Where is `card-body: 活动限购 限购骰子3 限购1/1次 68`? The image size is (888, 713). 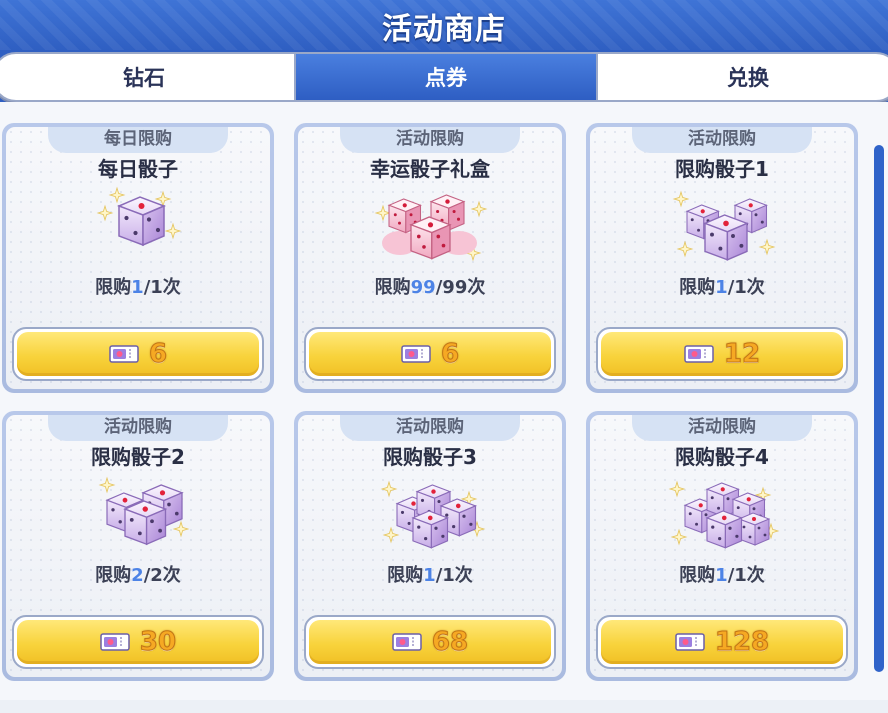 card-body: 活动限购 限购骰子3 限购1/1次 68 is located at coordinates (430, 546).